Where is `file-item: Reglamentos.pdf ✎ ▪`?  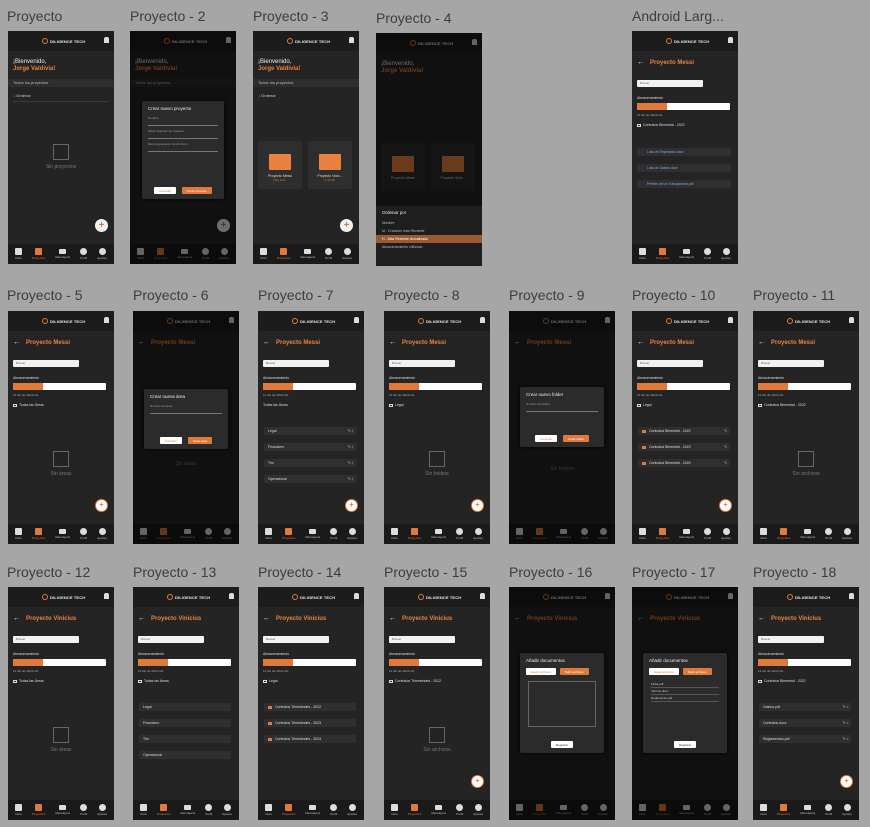
file-item: Reglamentos.pdf ✎ ▪ is located at coordinates (805, 739).